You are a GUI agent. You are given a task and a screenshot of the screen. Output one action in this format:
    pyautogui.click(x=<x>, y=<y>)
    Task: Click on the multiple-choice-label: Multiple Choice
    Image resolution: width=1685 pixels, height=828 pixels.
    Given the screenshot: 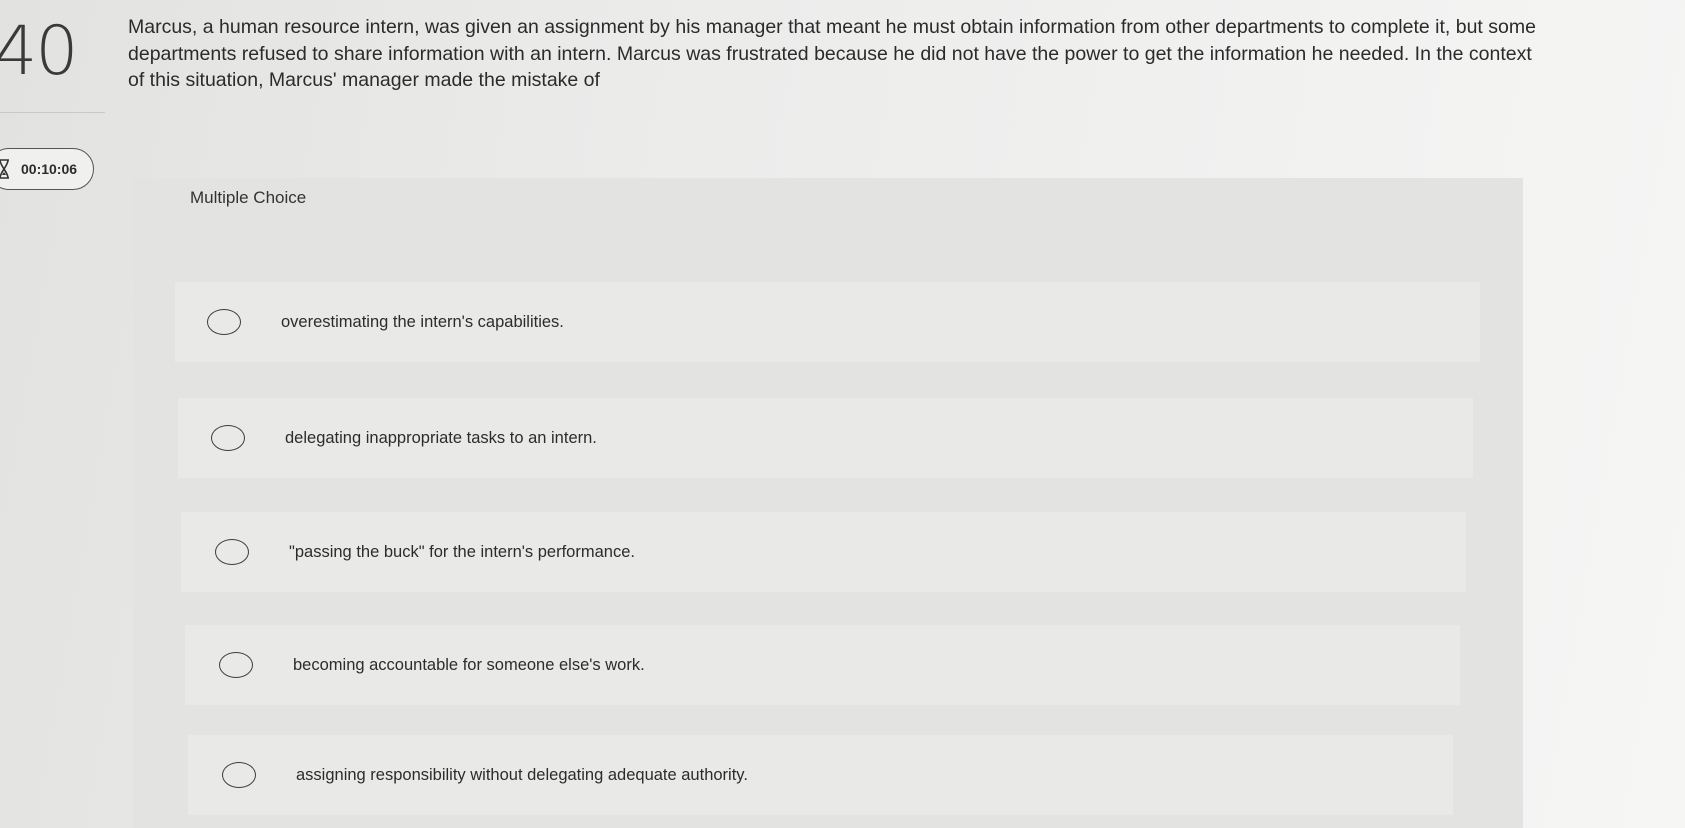 What is the action you would take?
    pyautogui.click(x=248, y=197)
    